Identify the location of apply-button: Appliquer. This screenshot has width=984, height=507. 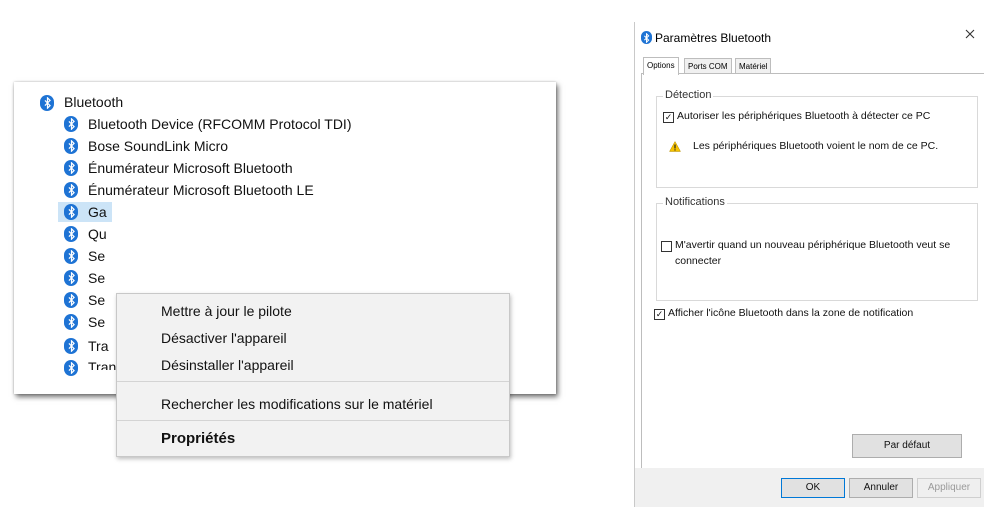
(949, 488).